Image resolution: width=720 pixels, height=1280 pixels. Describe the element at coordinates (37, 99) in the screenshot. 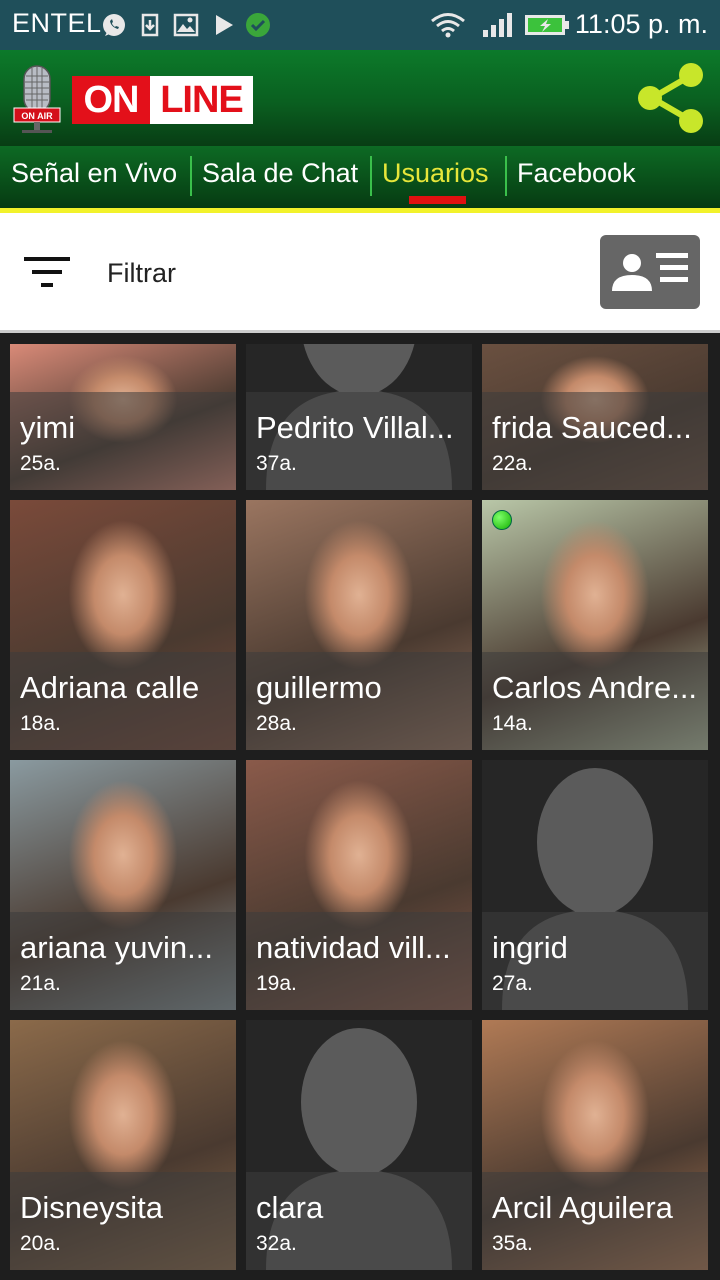

I see `microphone-icon: ON AIR` at that location.